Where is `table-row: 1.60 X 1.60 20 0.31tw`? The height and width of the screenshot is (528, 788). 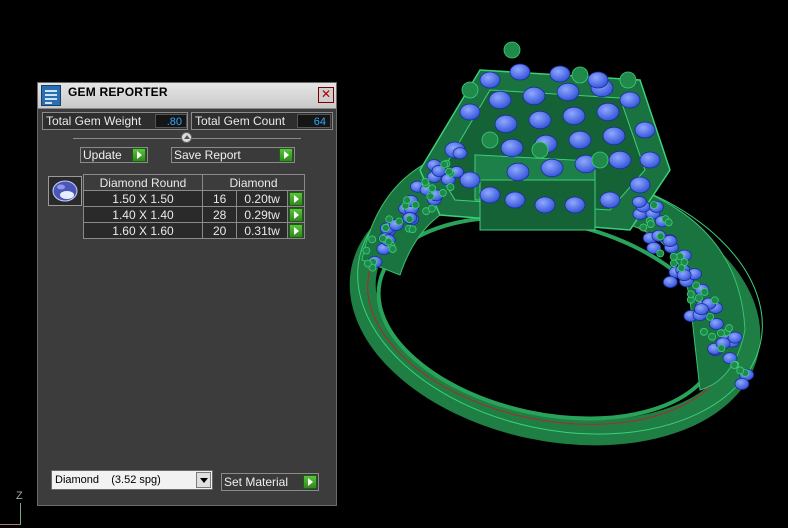
table-row: 1.60 X 1.60 20 0.31tw is located at coordinates (194, 230).